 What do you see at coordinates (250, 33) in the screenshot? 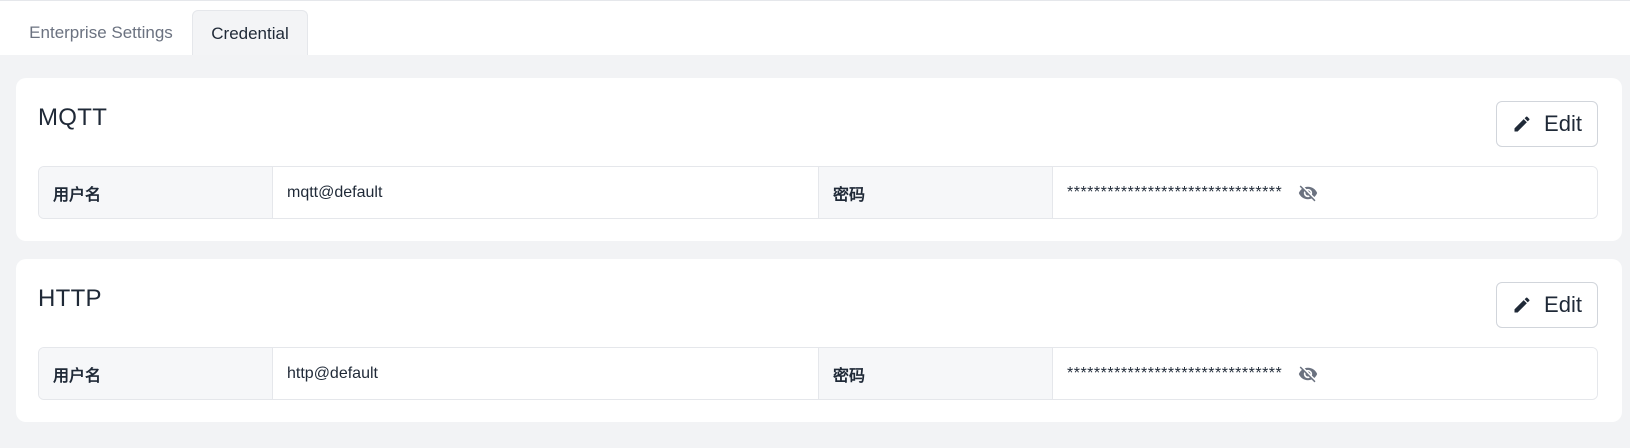
I see `tab-credential: Credential` at bounding box center [250, 33].